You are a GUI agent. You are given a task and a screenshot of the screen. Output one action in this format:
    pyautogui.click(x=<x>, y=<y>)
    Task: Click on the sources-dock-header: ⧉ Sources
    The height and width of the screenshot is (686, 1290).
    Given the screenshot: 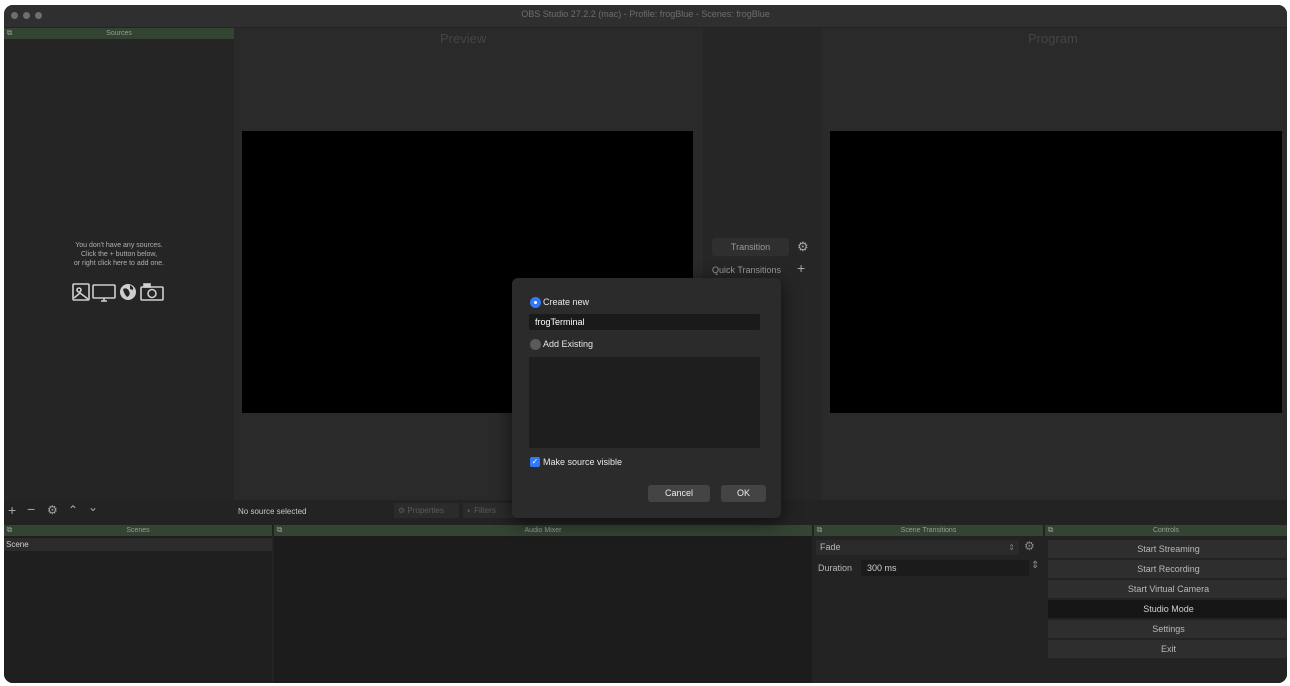 What is the action you would take?
    pyautogui.click(x=119, y=33)
    